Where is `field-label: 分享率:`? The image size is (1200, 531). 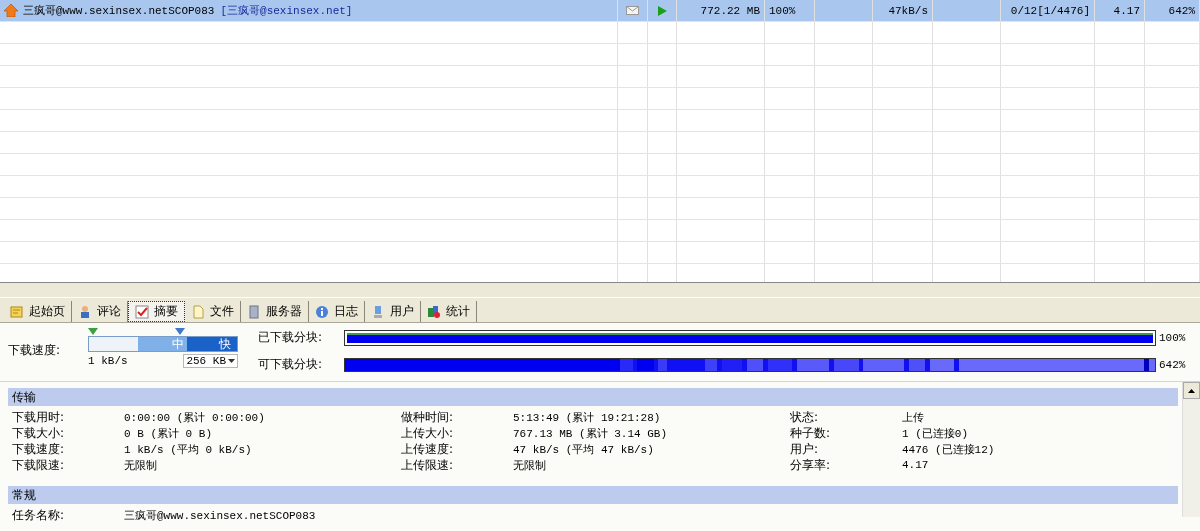
field-label: 分享率: is located at coordinates (811, 465).